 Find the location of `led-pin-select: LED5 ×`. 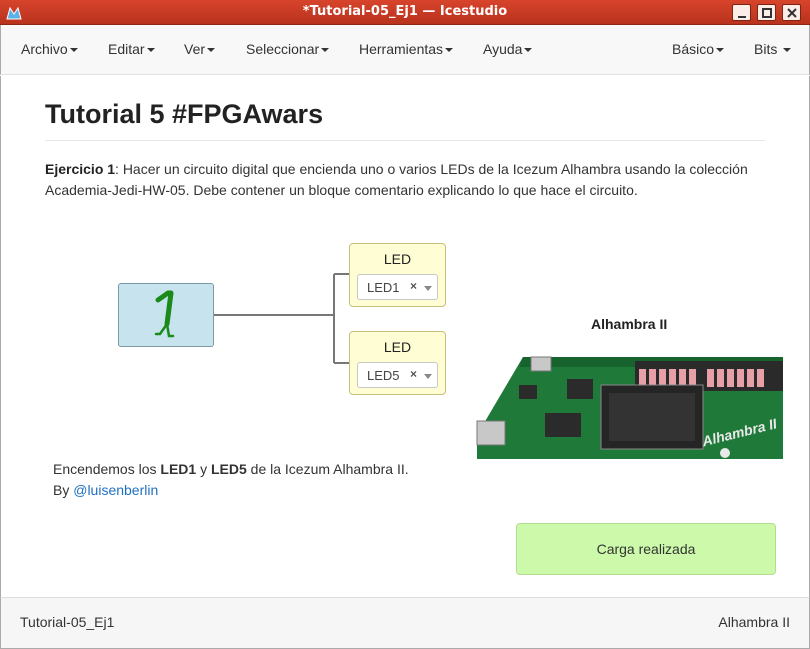

led-pin-select: LED5 × is located at coordinates (397, 375).